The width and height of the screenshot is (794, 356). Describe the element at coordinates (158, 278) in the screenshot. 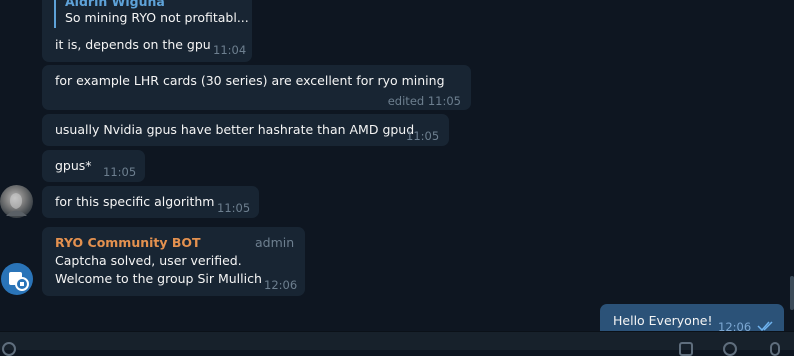

I see `message-text: Welcome to the group Sir Mullich` at that location.